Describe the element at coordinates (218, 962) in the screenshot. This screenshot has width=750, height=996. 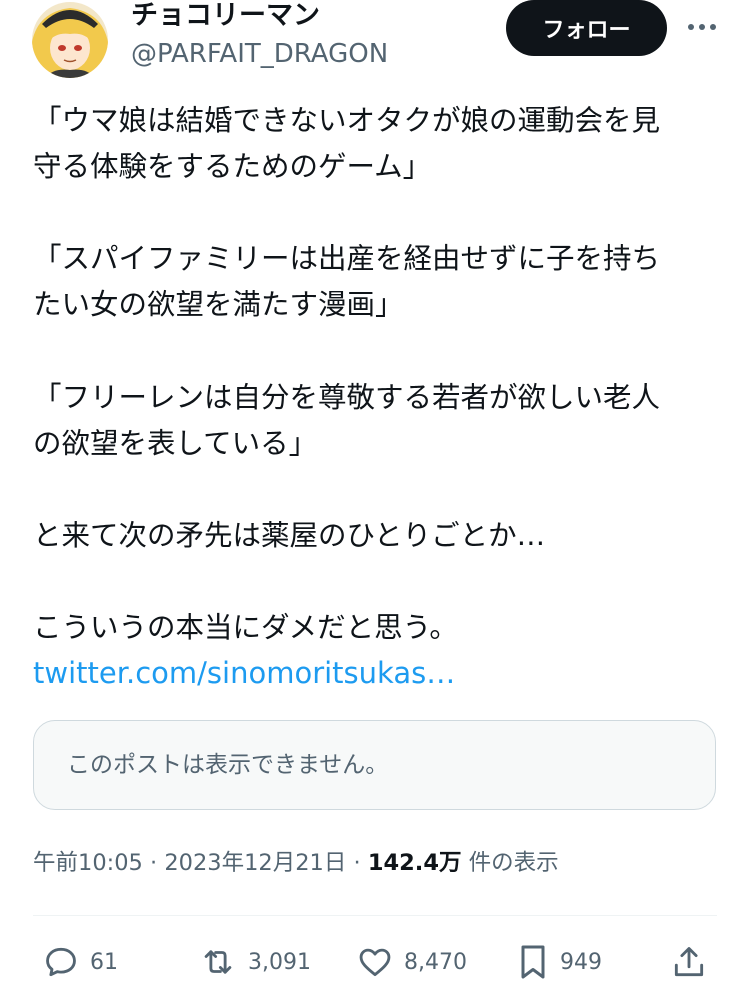
I see `repost-icon` at that location.